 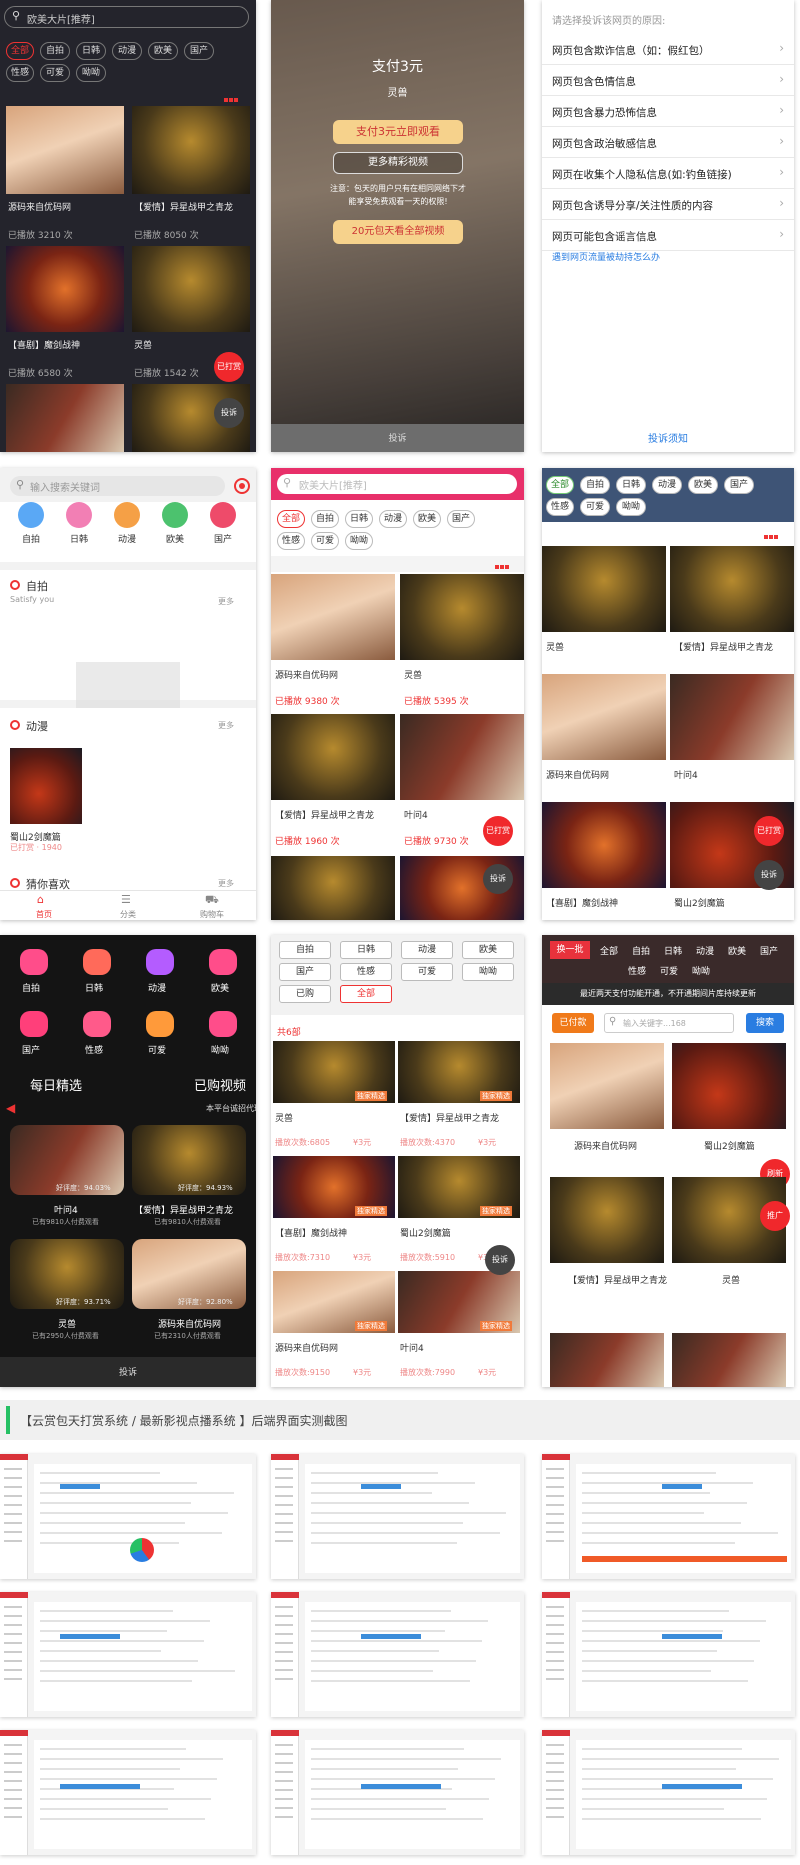 What do you see at coordinates (305, 972) in the screenshot?
I see `filter-tag: 国产` at bounding box center [305, 972].